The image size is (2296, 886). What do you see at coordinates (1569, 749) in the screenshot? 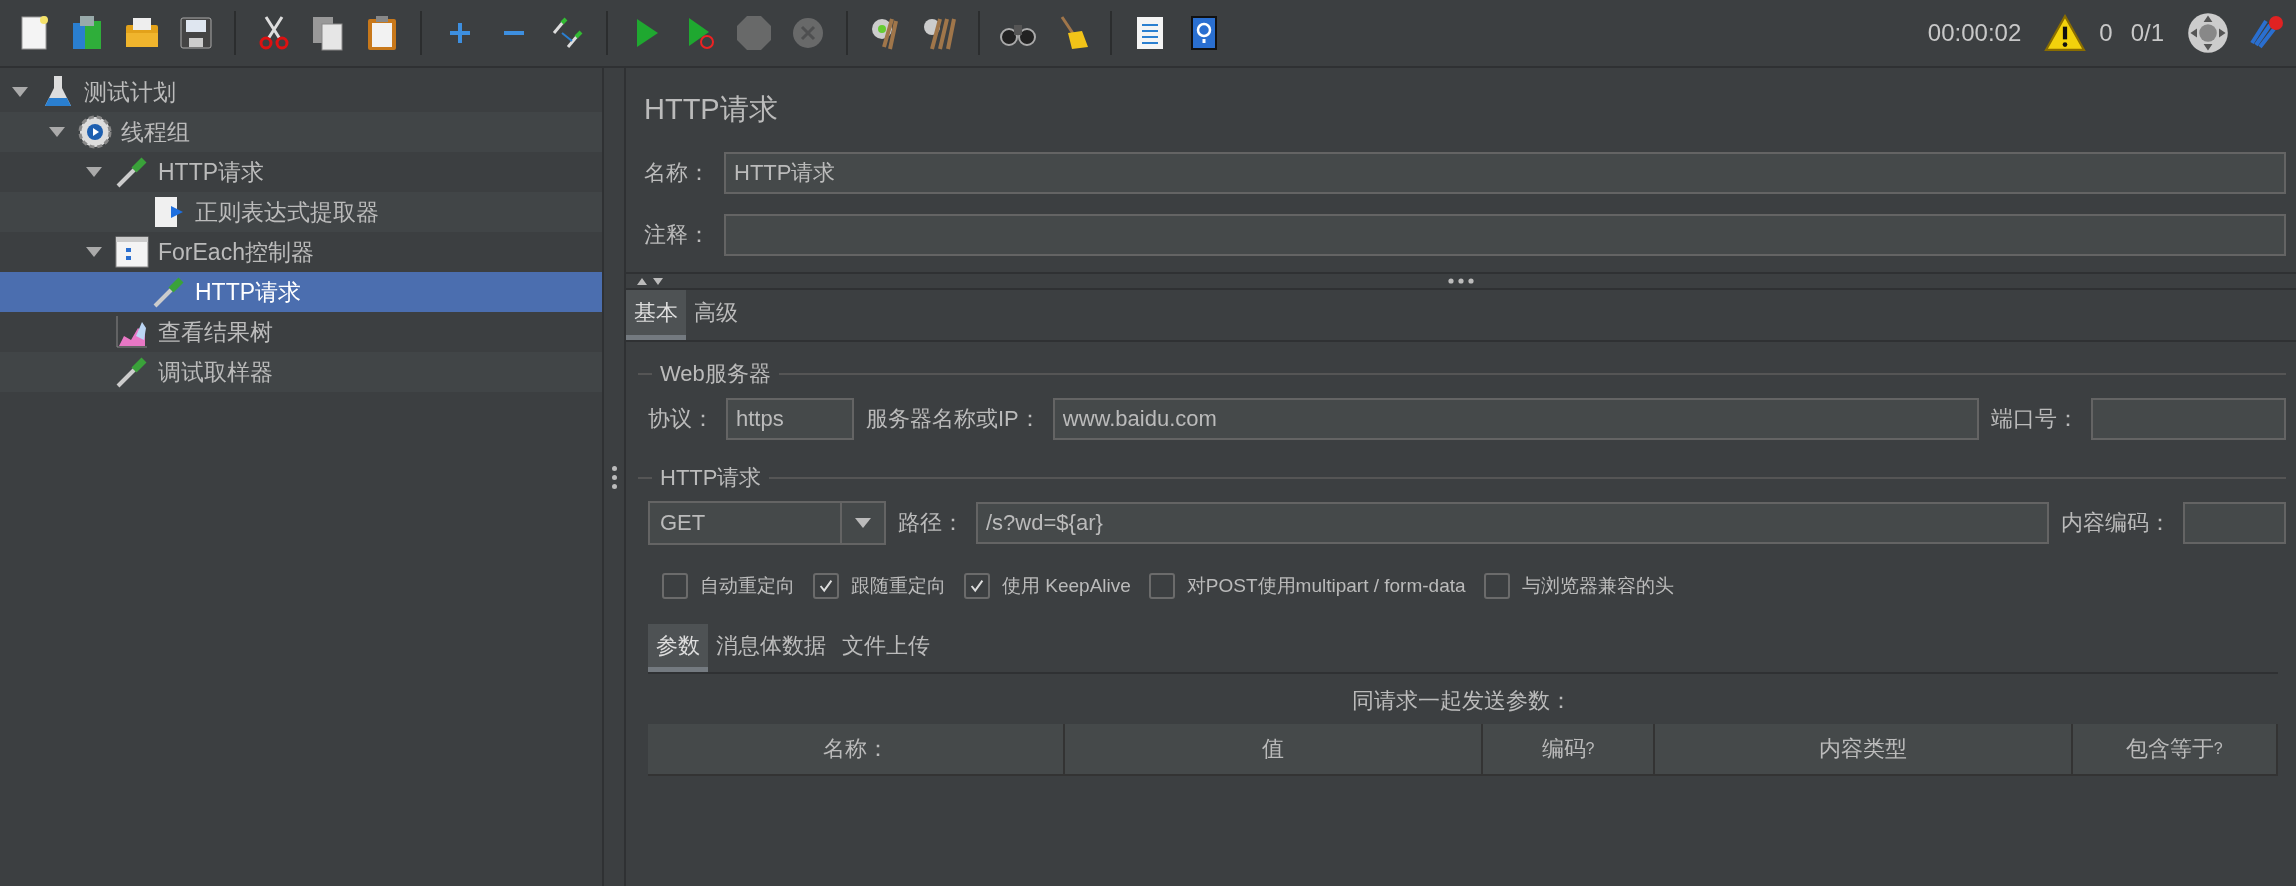
I see `column-header: 编码?` at bounding box center [1569, 749].